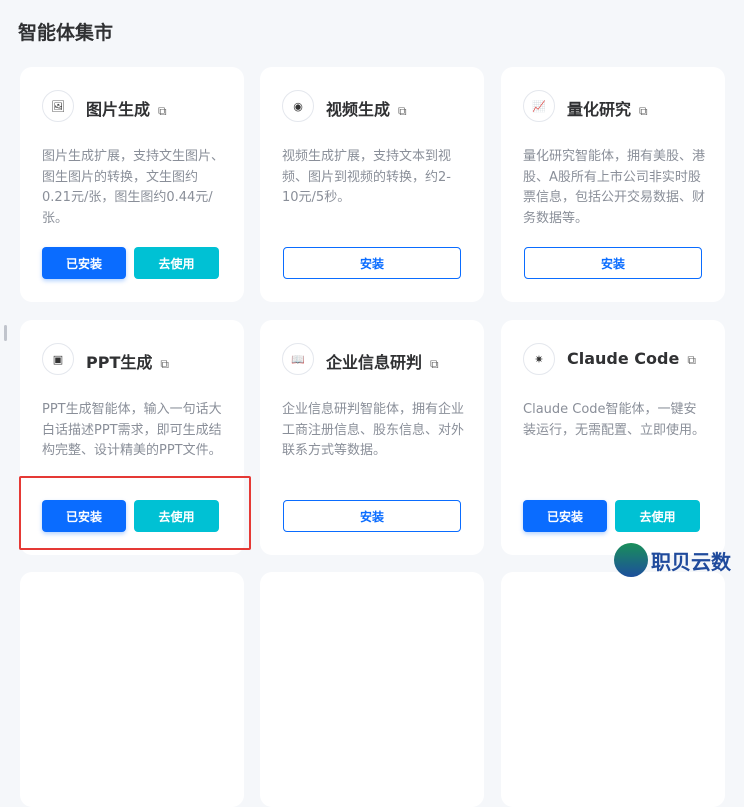 The height and width of the screenshot is (807, 744). What do you see at coordinates (358, 109) in the screenshot?
I see `agent-name: 视频生成` at bounding box center [358, 109].